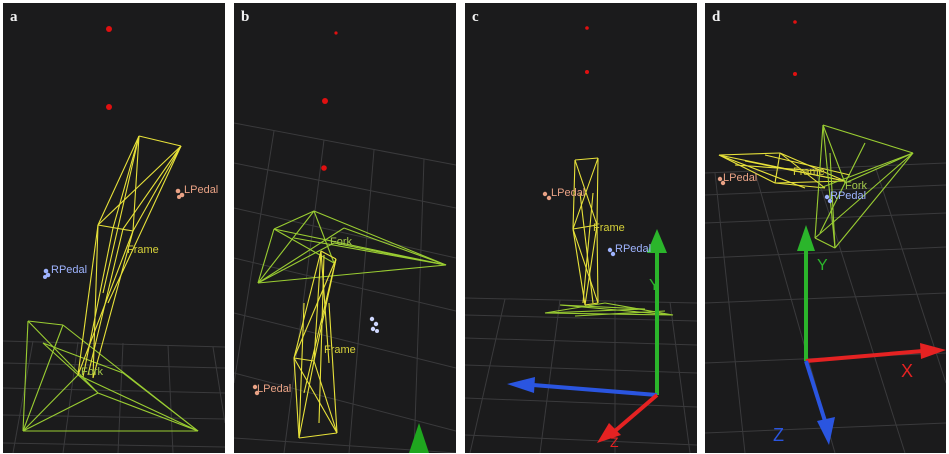  Describe the element at coordinates (907, 371) in the screenshot. I see `axis-x-label: X` at that location.